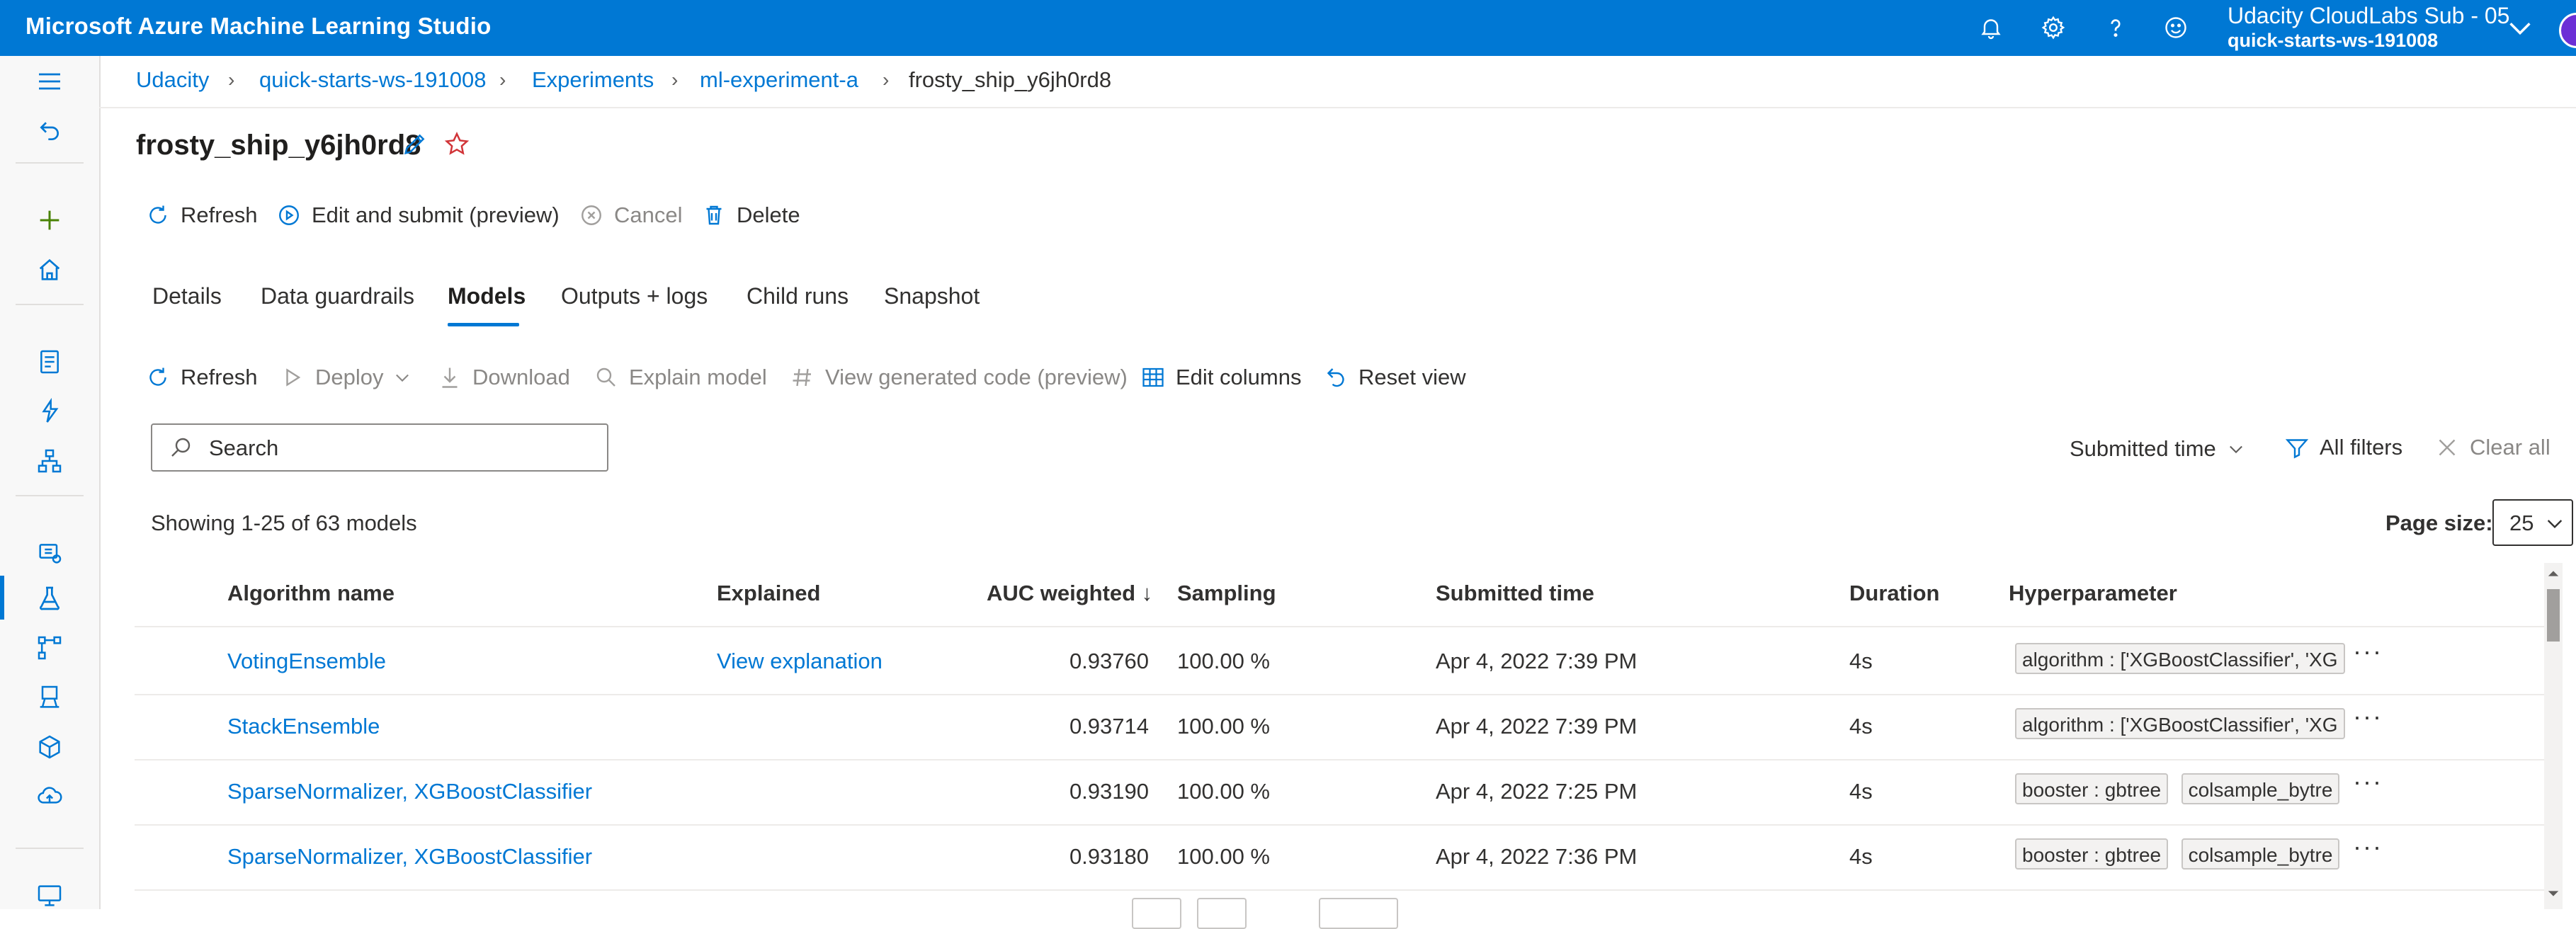 The width and height of the screenshot is (2576, 929). I want to click on hamburger-menu-icon, so click(49, 82).